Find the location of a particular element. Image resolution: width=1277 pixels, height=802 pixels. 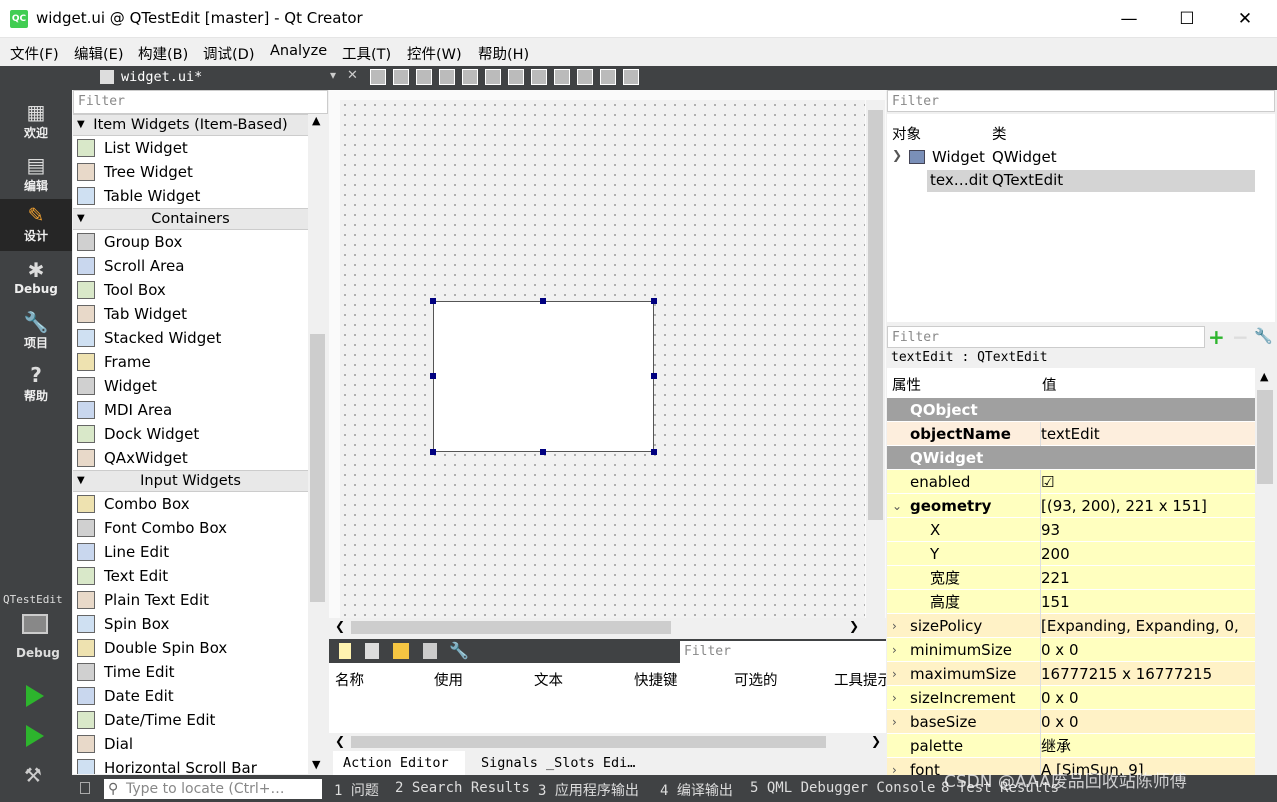

edit-signals-slots-icon is located at coordinates (401, 77).